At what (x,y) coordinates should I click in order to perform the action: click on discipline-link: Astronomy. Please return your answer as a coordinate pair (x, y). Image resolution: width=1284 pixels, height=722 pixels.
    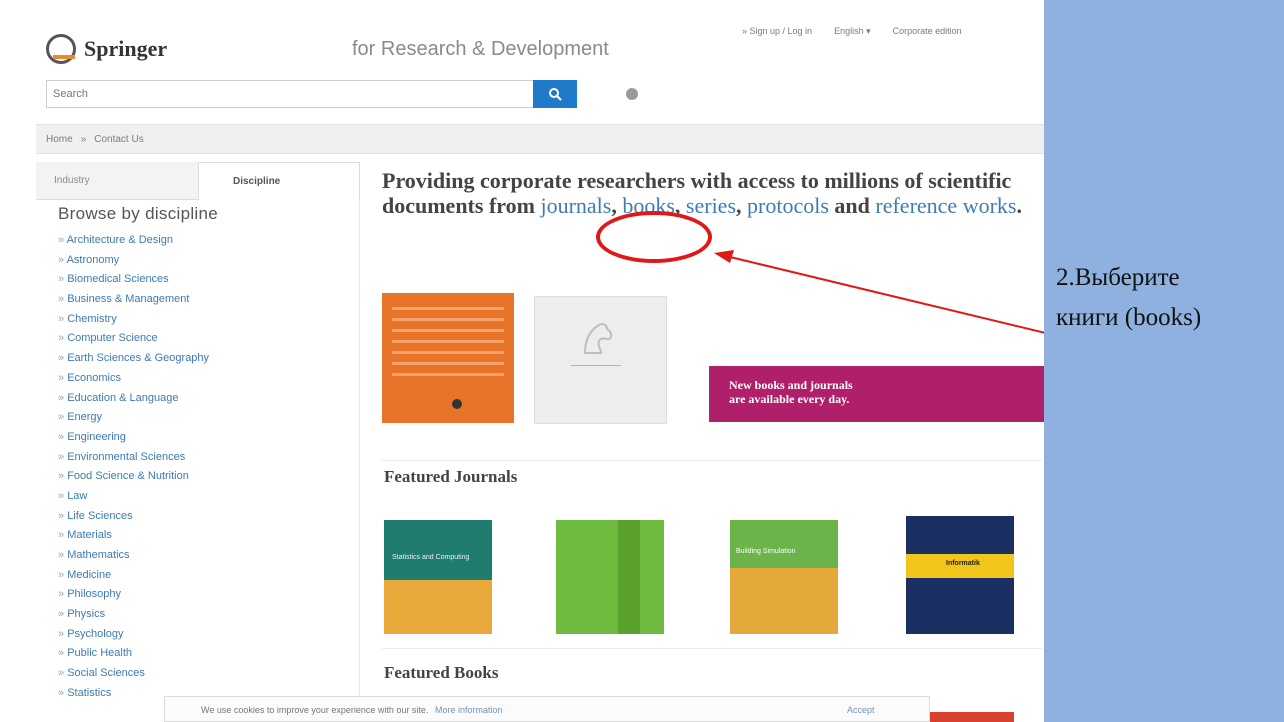
    Looking at the image, I should click on (133, 264).